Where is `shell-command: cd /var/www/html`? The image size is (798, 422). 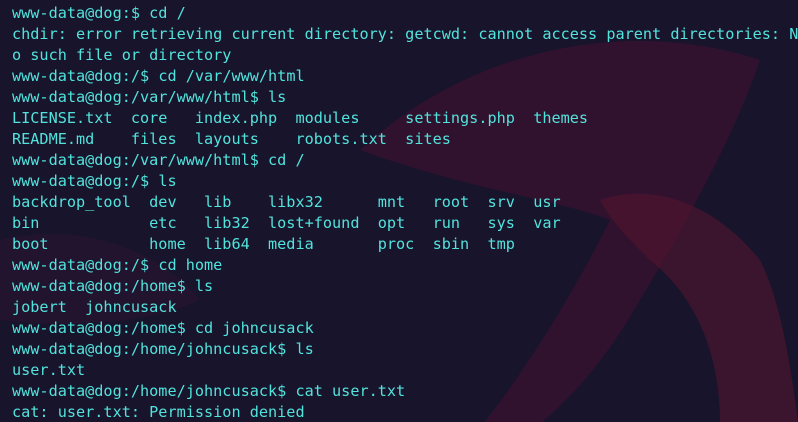 shell-command: cd /var/www/html is located at coordinates (231, 76).